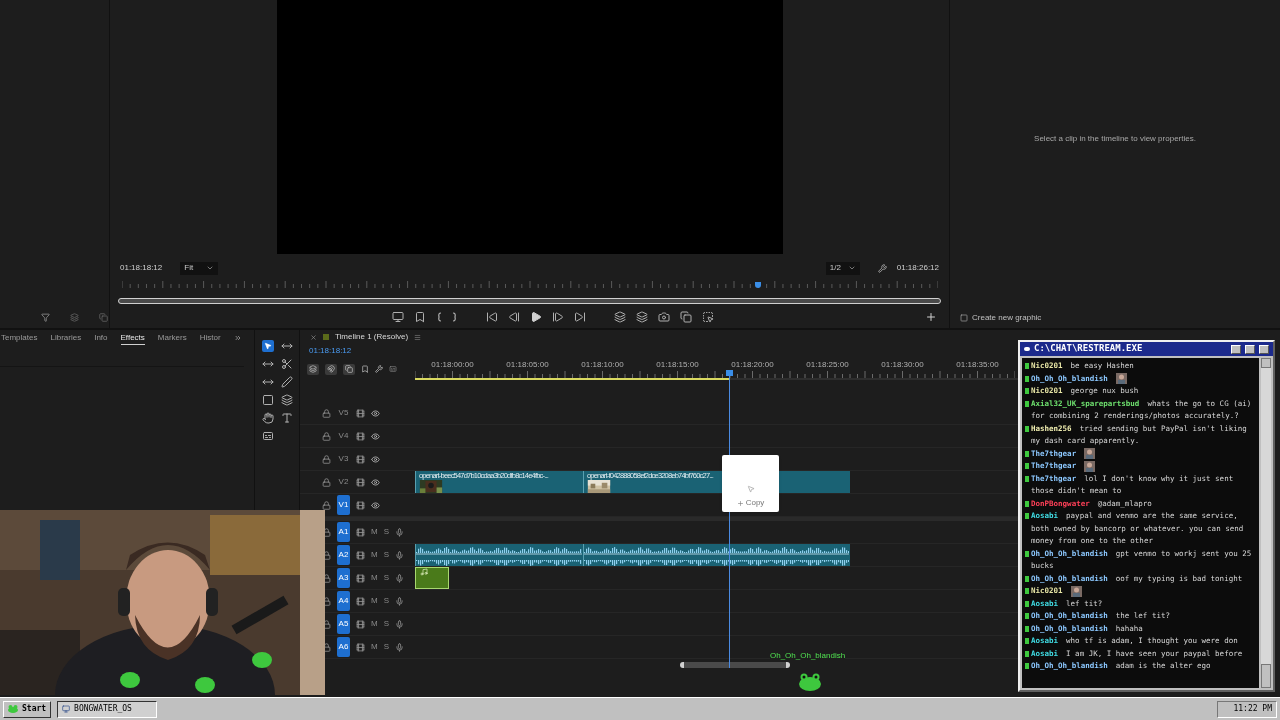 The height and width of the screenshot is (720, 1280). Describe the element at coordinates (313, 369) in the screenshot. I see `nest-toggle` at that location.